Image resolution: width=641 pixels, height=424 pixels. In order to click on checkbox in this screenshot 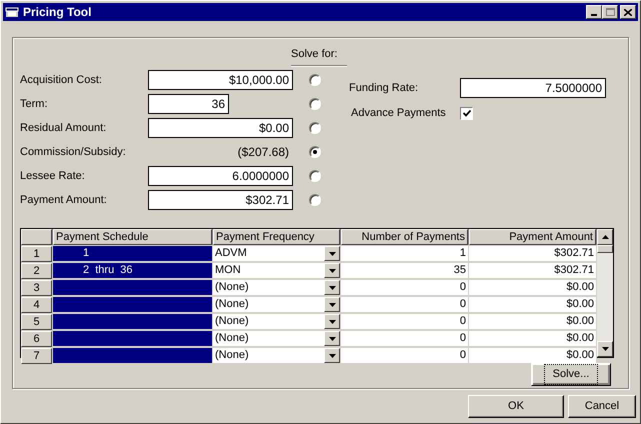, I will do `click(466, 113)`.